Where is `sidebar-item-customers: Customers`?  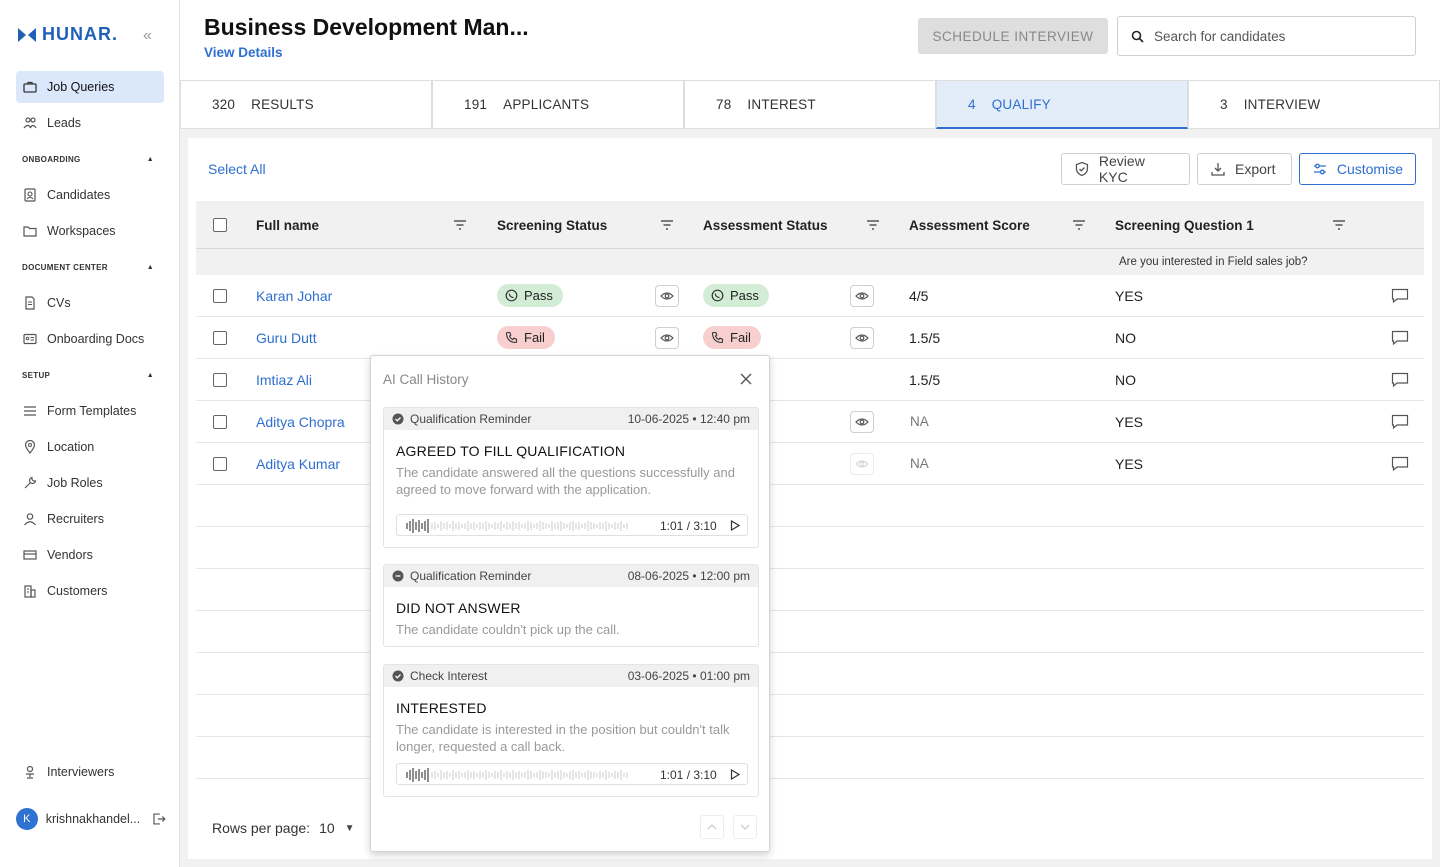 sidebar-item-customers: Customers is located at coordinates (90, 591).